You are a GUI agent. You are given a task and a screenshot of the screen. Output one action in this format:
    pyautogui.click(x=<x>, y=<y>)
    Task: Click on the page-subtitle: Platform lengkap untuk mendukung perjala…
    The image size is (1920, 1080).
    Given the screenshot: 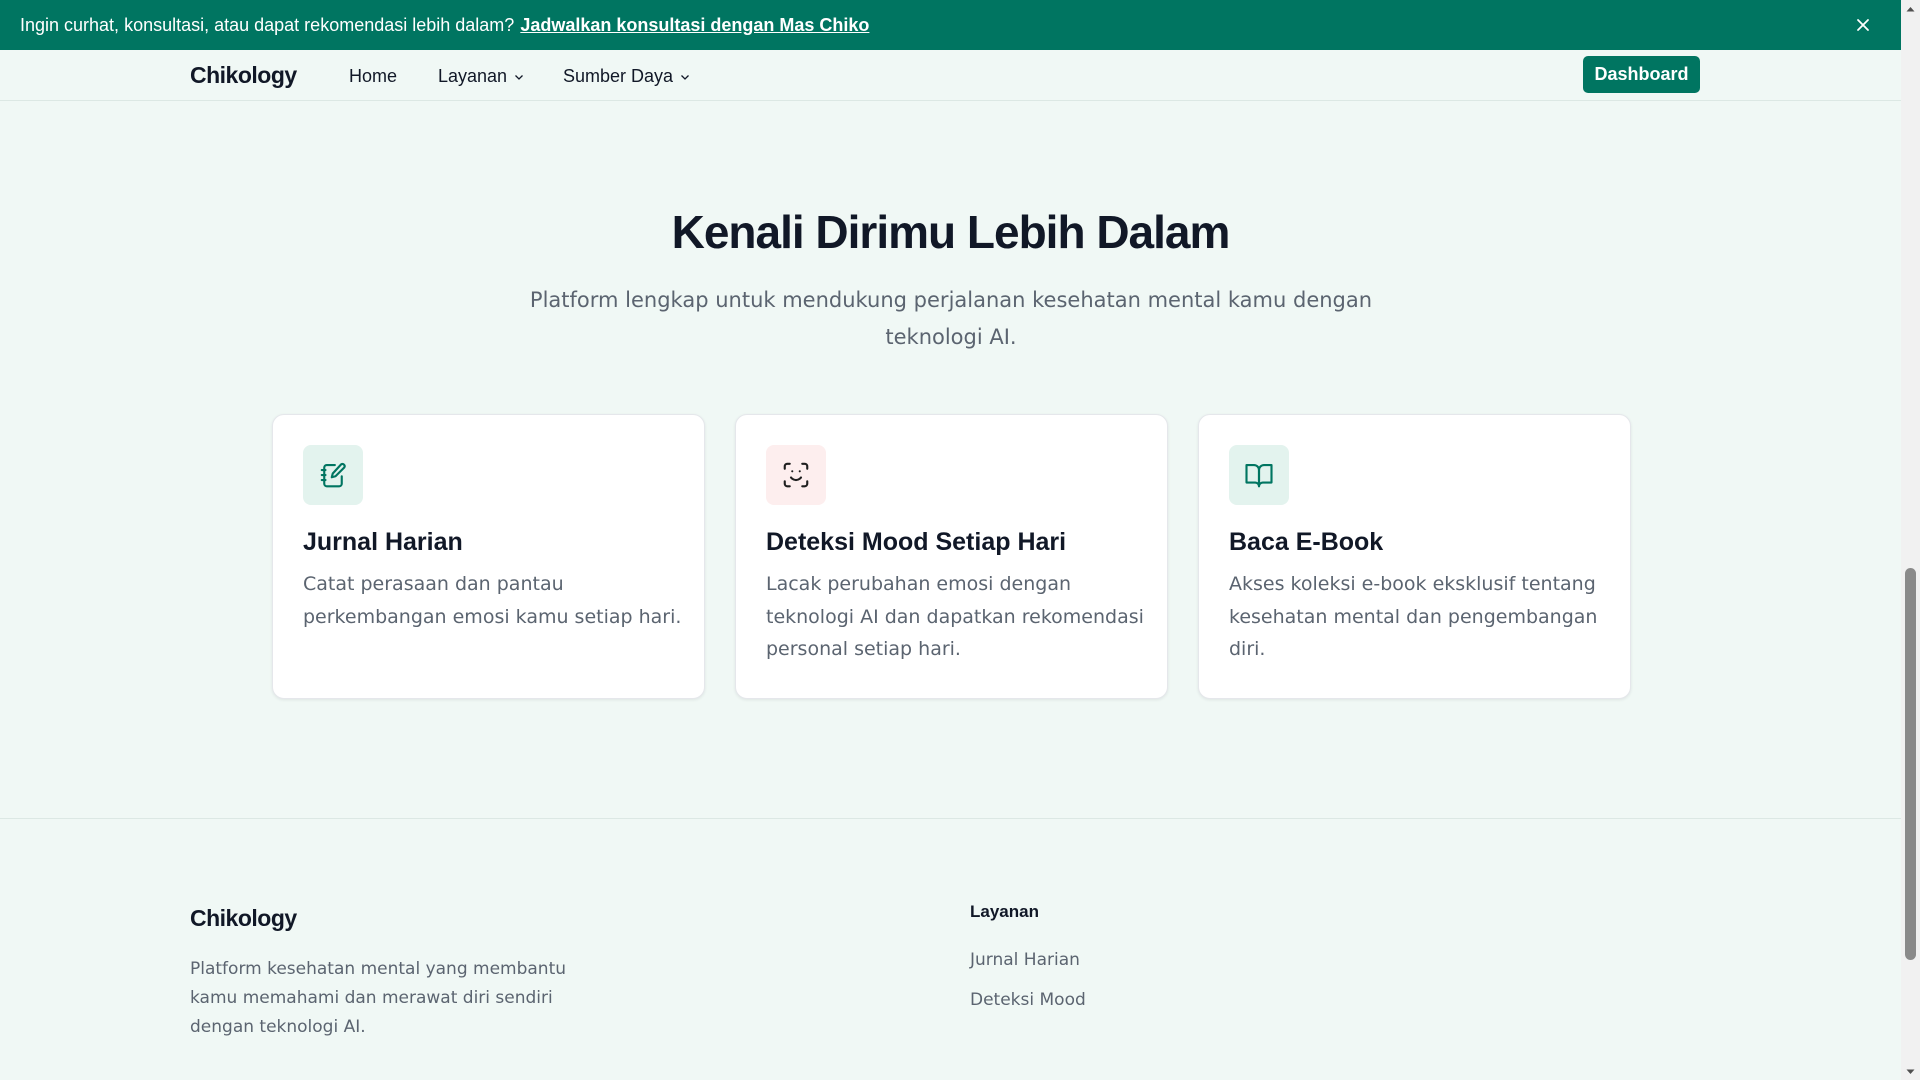 What is the action you would take?
    pyautogui.click(x=951, y=318)
    